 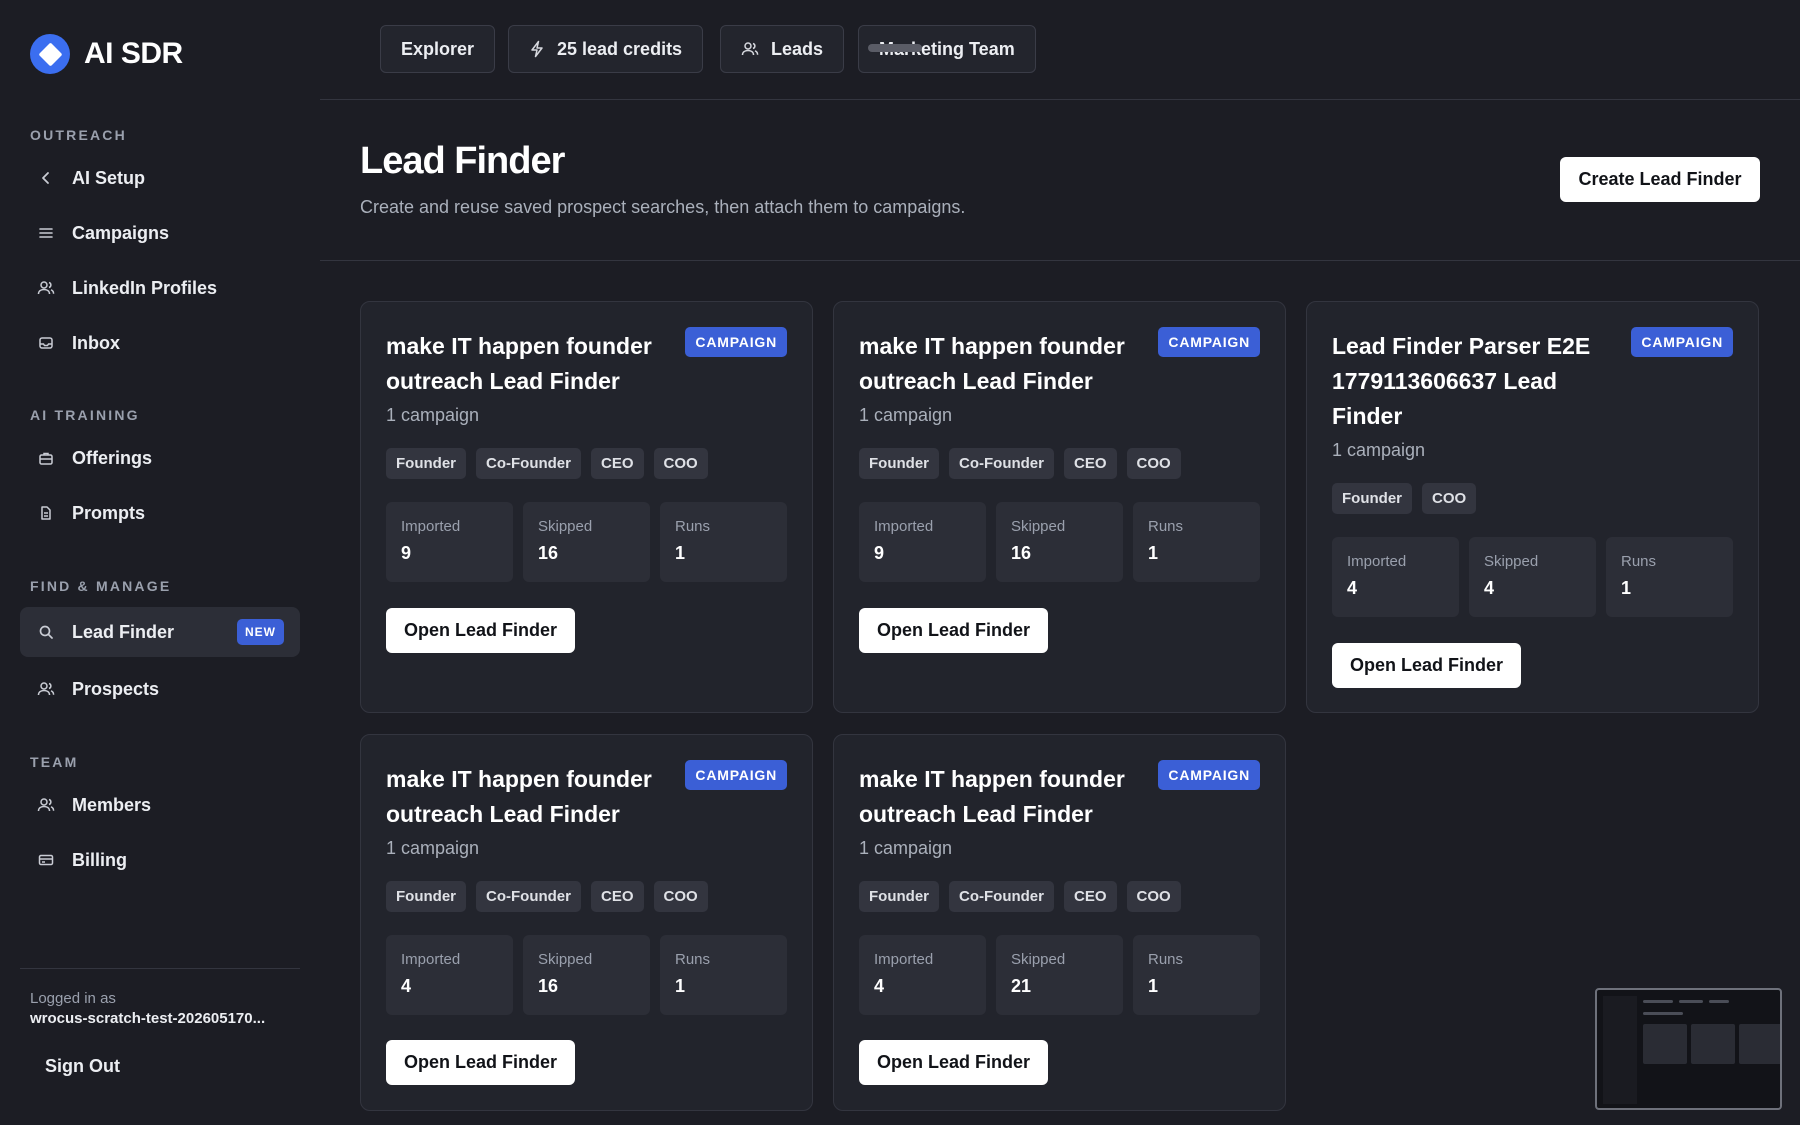 I want to click on leads-button: Leads, so click(x=782, y=49).